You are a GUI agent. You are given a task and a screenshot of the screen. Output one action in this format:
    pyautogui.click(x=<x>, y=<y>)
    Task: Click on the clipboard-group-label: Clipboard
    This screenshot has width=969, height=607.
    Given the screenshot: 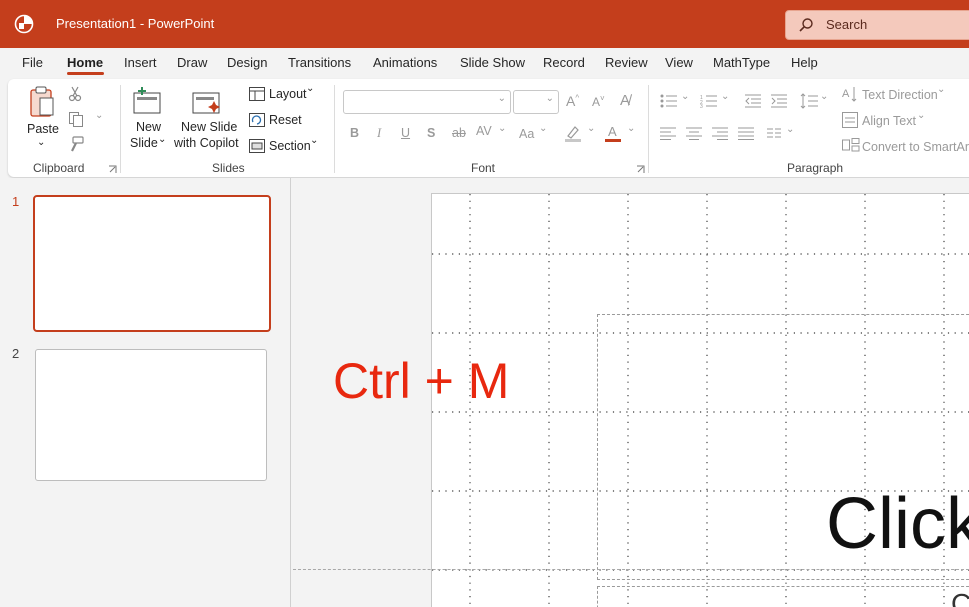 What is the action you would take?
    pyautogui.click(x=59, y=168)
    